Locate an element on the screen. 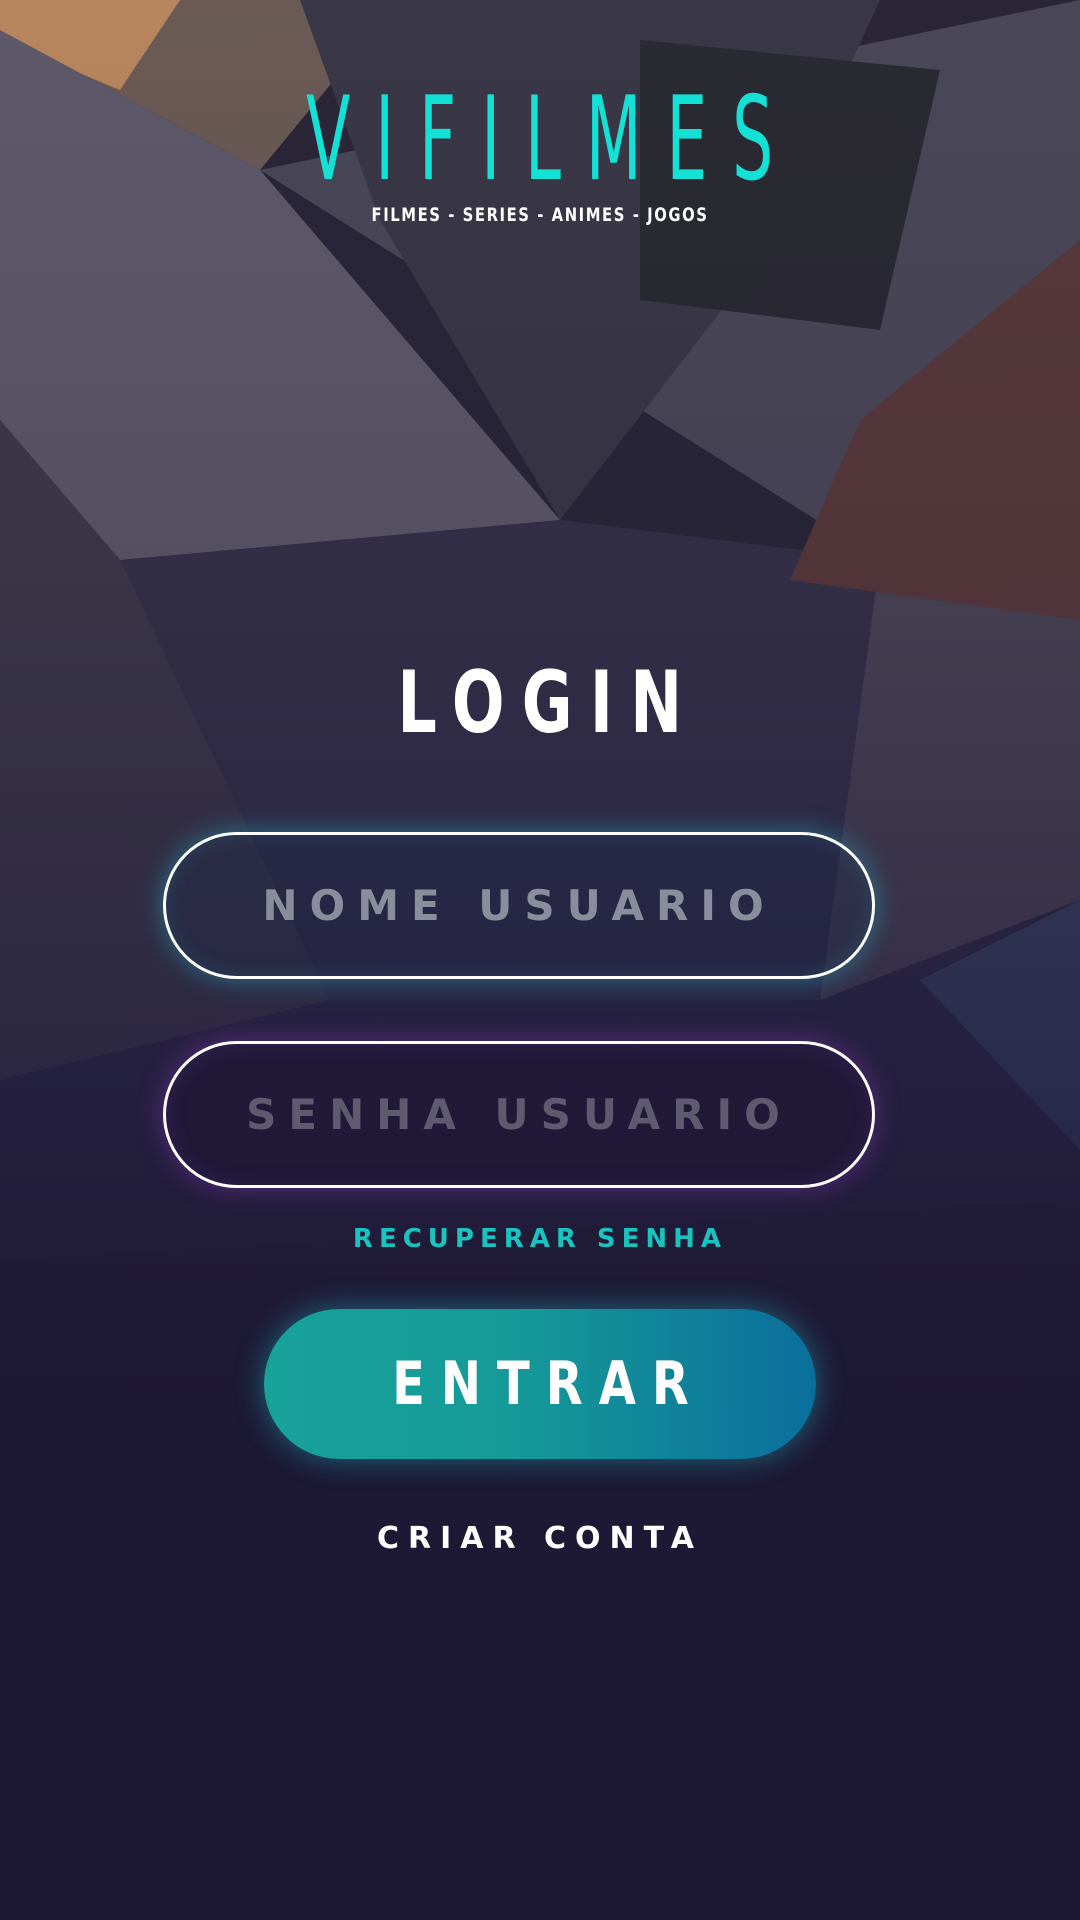 The width and height of the screenshot is (1080, 1920). password-input is located at coordinates (519, 1114).